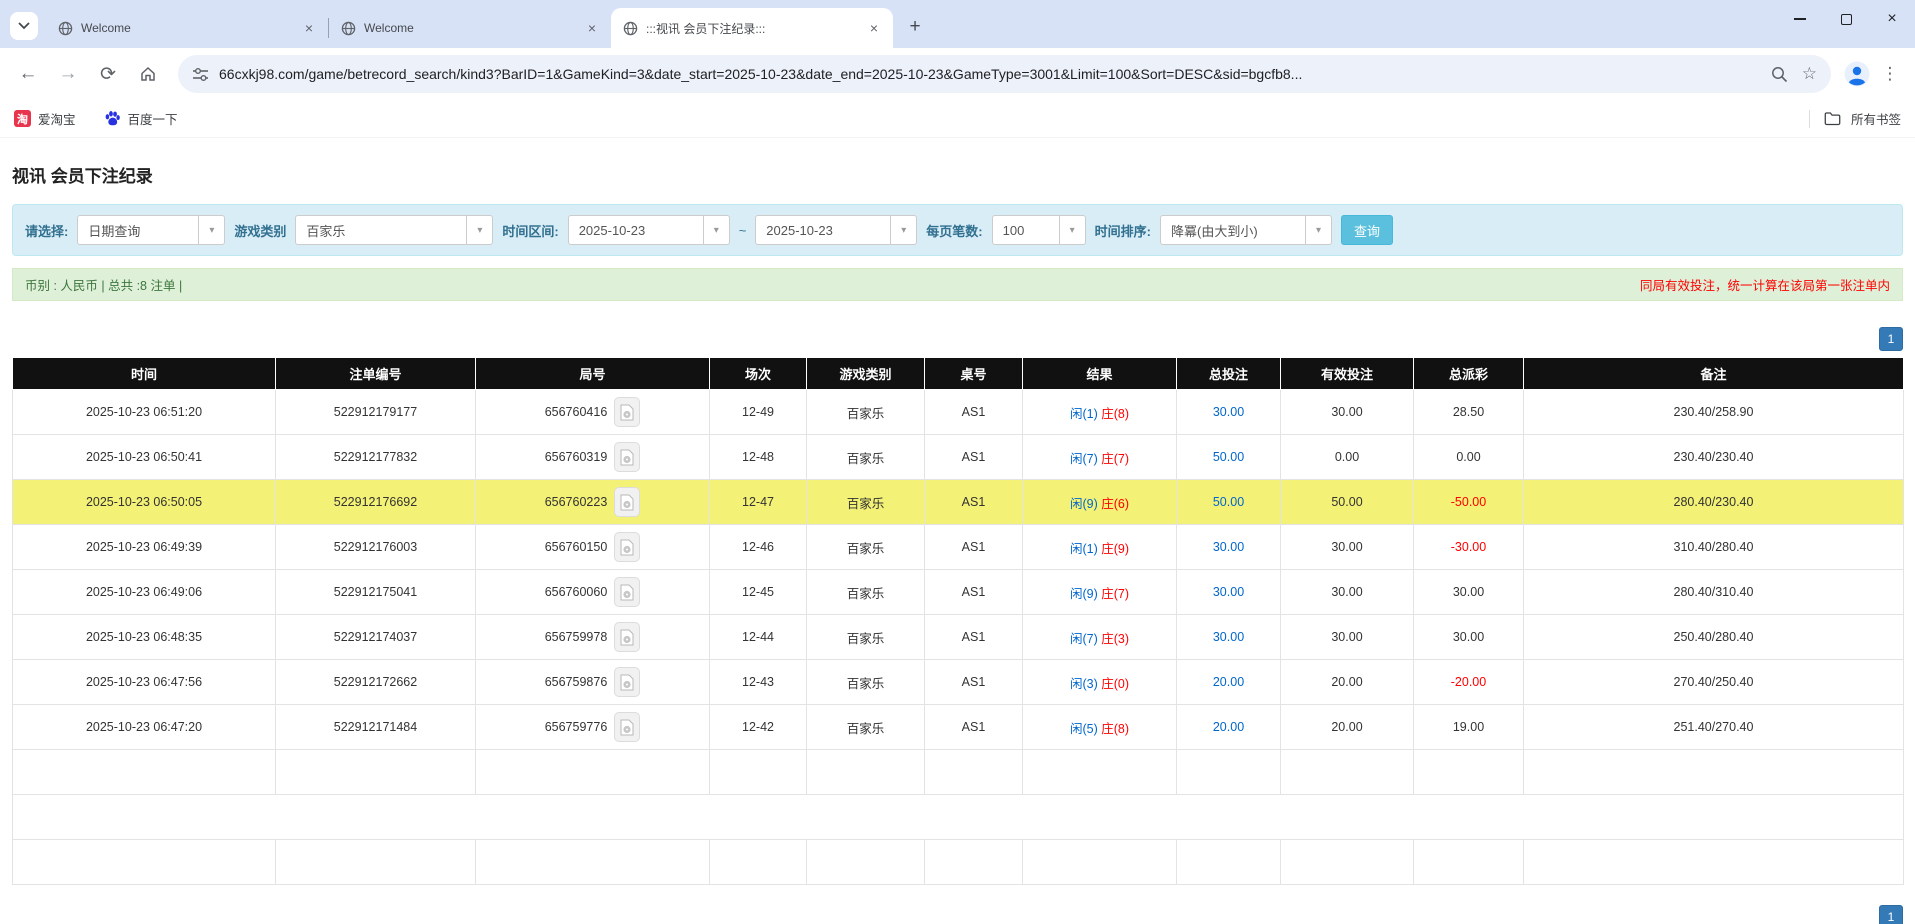 The width and height of the screenshot is (1915, 924). Describe the element at coordinates (592, 502) in the screenshot. I see `cell-round-id: 656760223` at that location.